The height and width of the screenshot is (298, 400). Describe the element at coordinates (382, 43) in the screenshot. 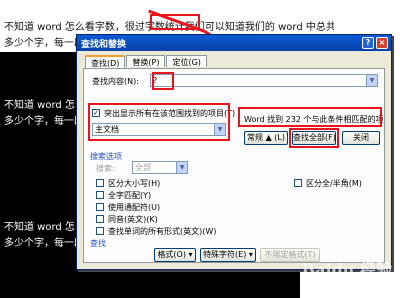

I see `close-icon: ×` at that location.